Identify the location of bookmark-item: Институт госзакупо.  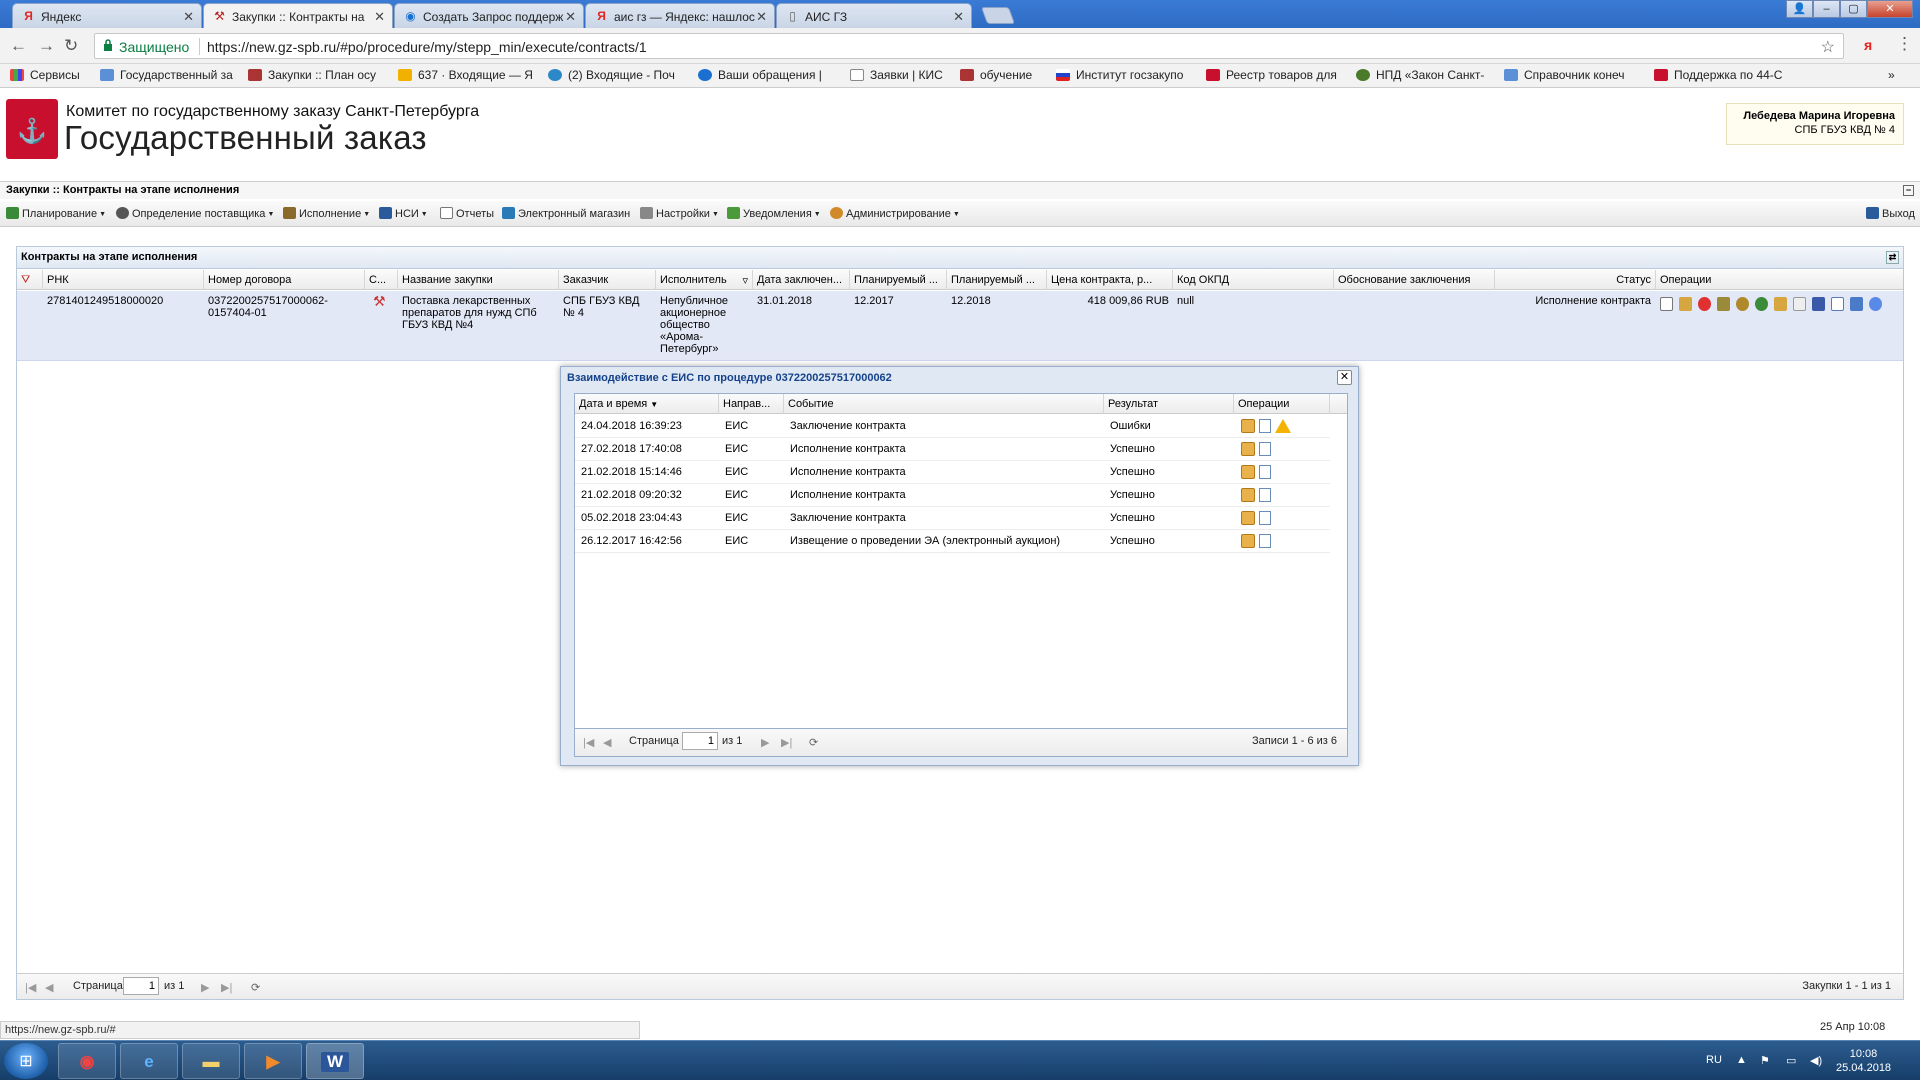
(1123, 75).